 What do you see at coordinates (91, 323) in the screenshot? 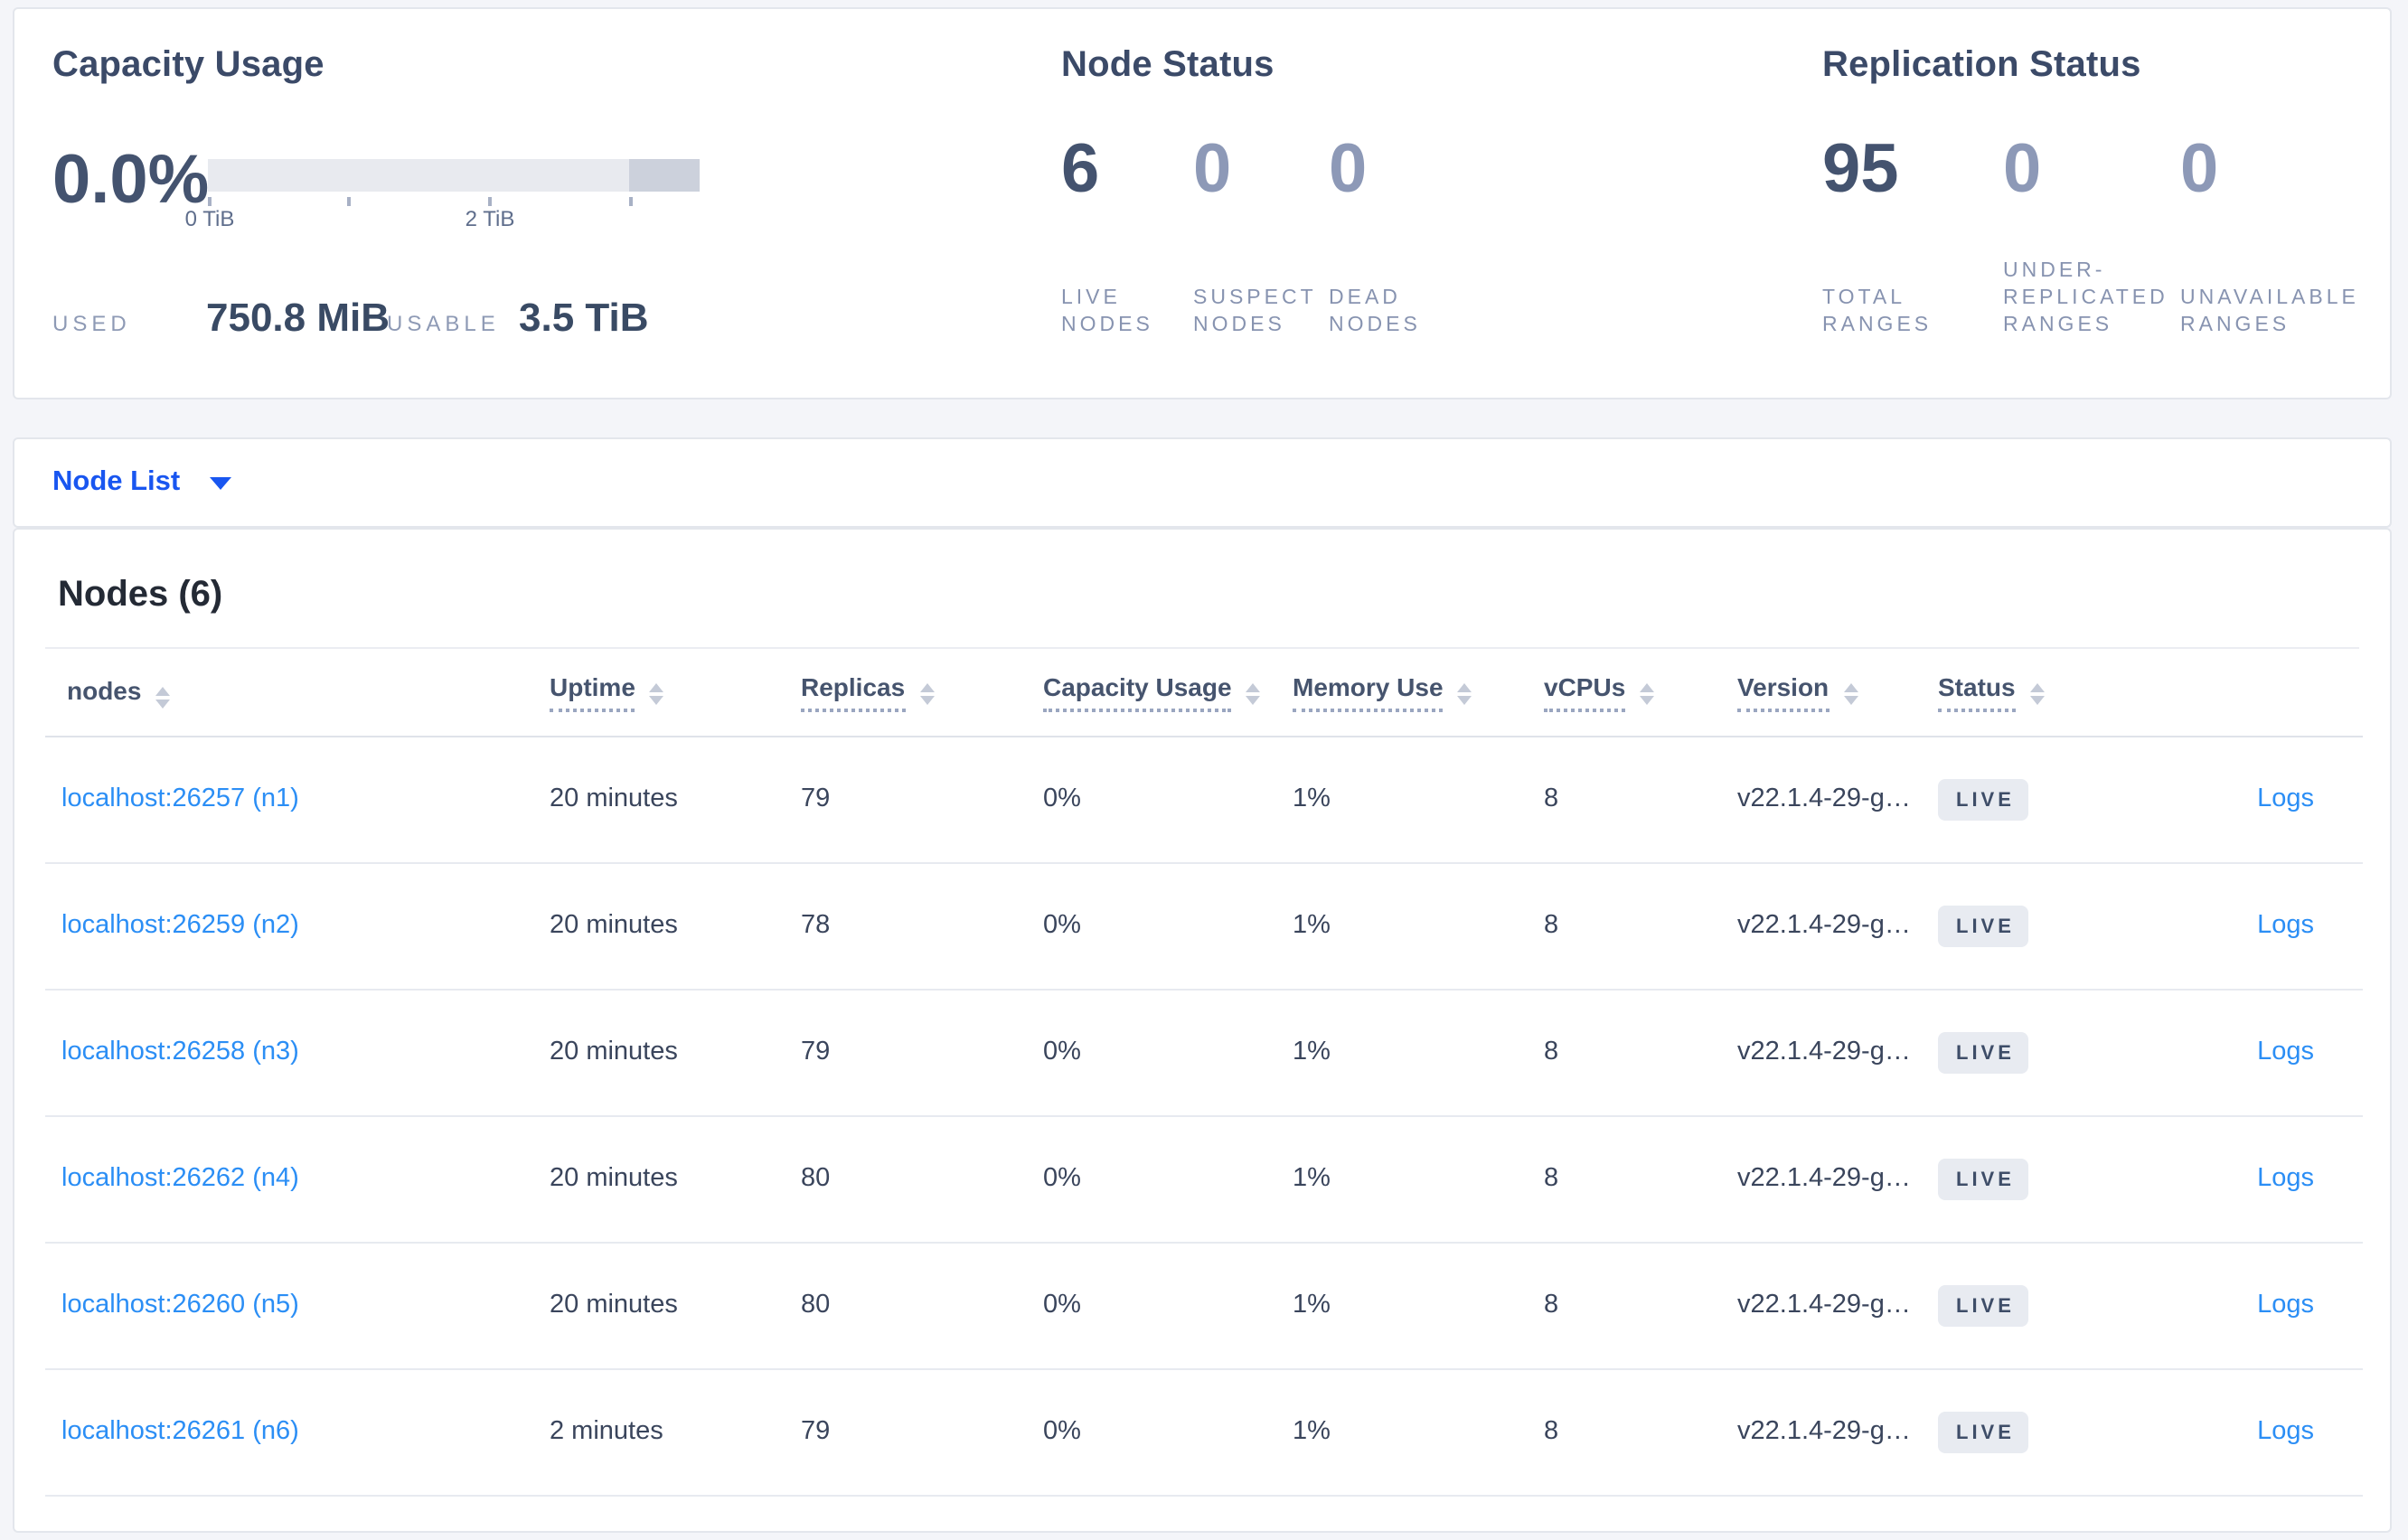
I see `used-label: USED` at bounding box center [91, 323].